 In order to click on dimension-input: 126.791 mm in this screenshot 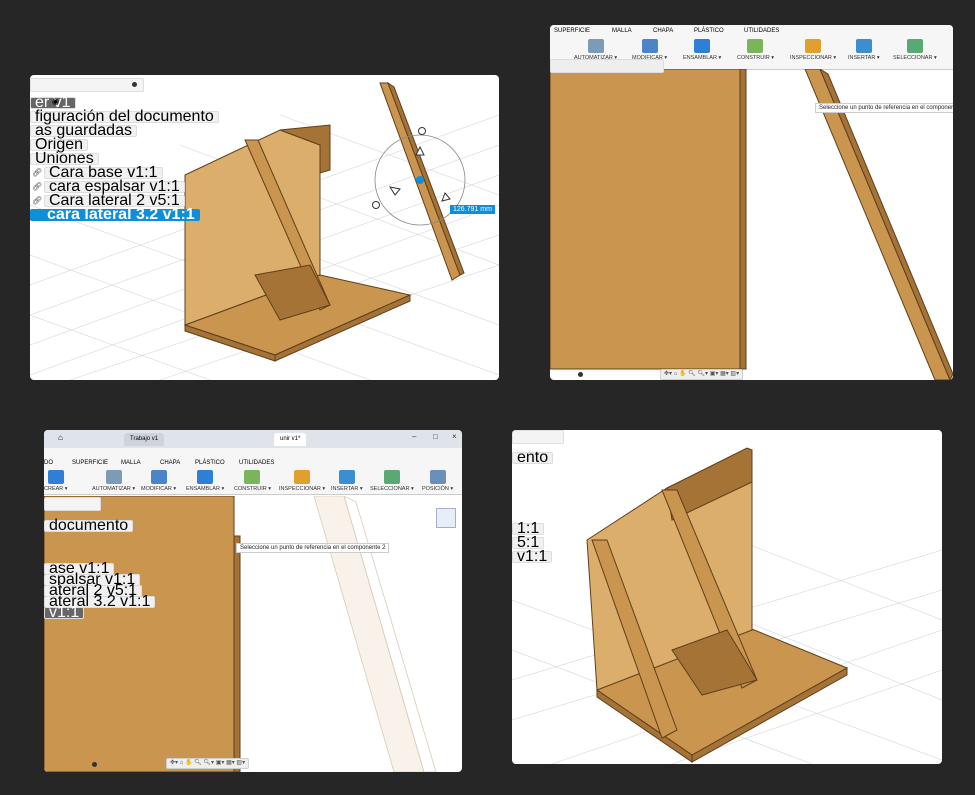, I will do `click(472, 209)`.